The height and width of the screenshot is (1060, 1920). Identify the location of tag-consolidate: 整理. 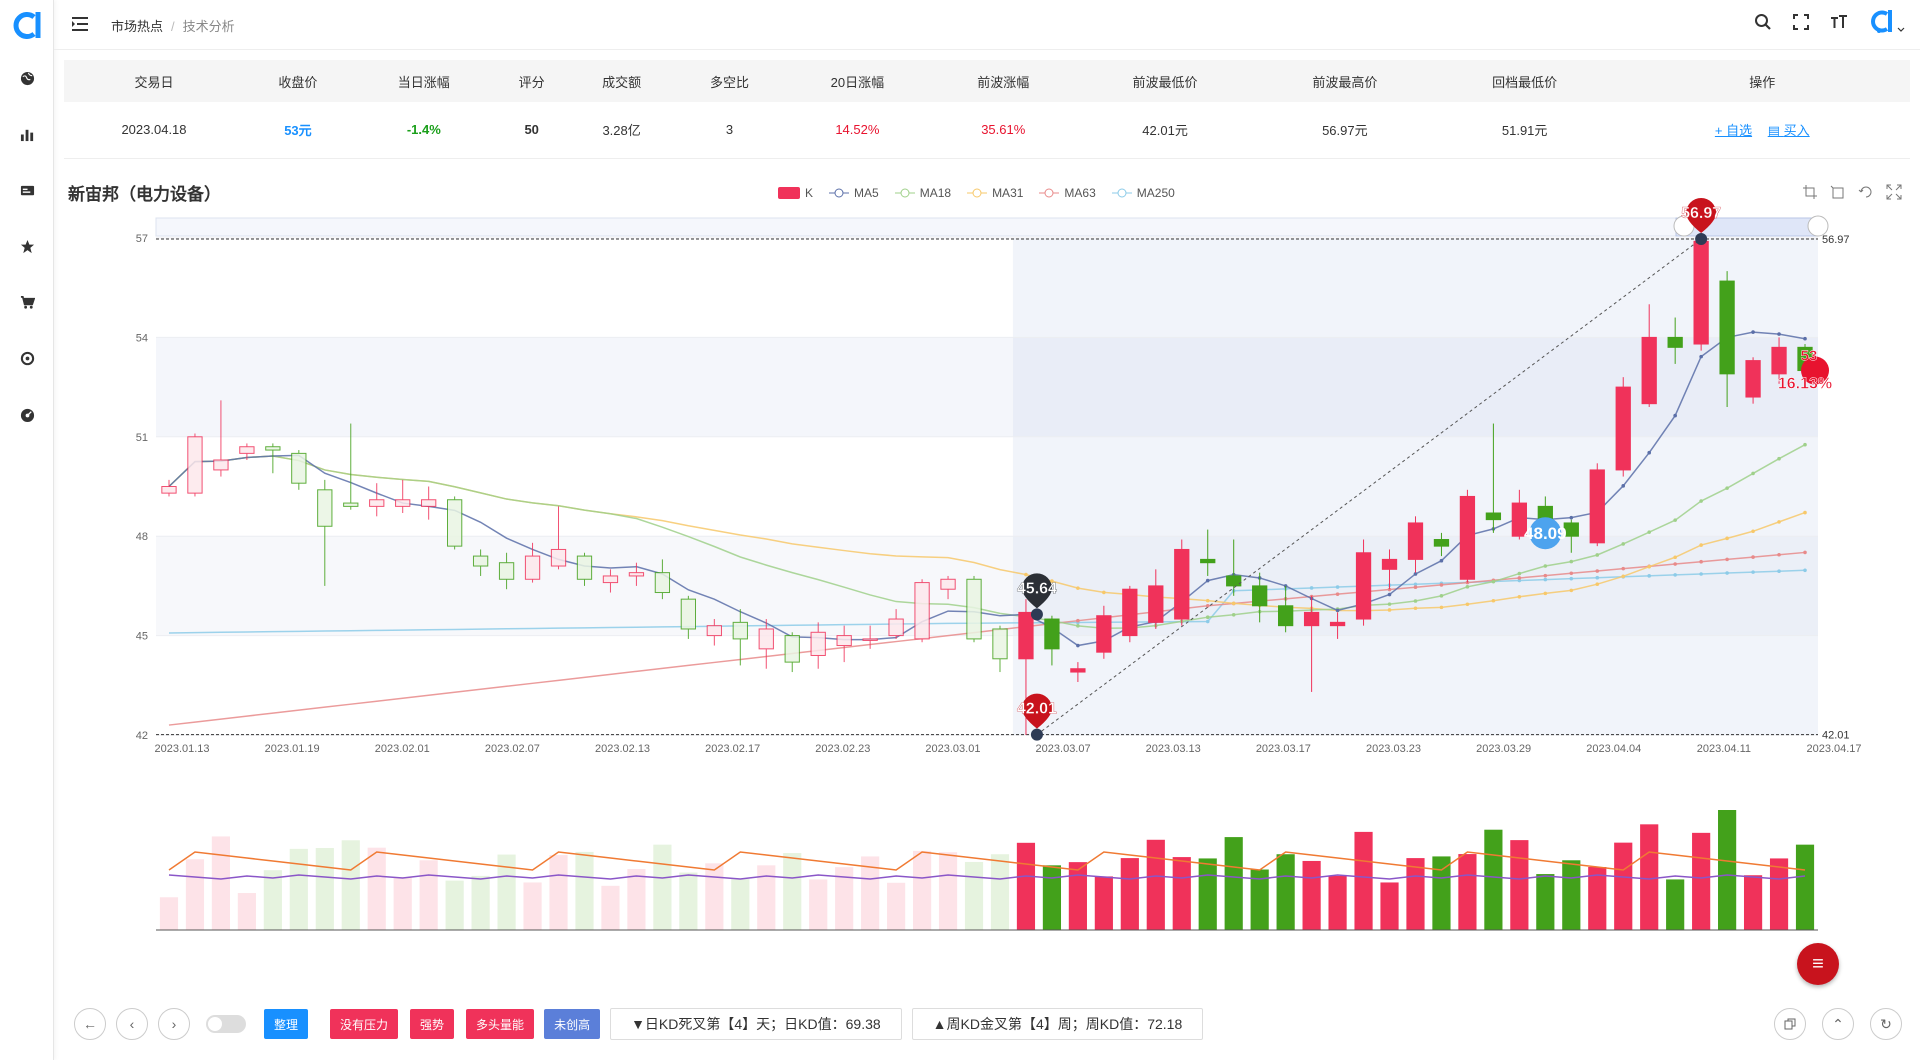
(286, 1024).